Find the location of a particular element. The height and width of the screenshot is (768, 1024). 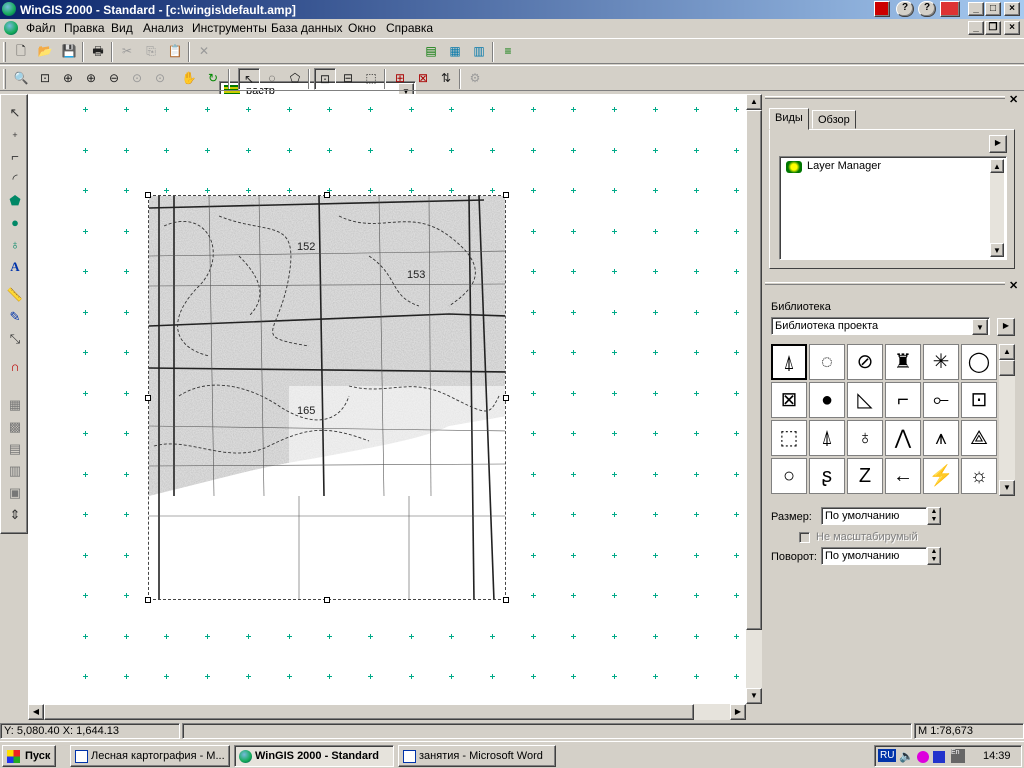

system-tray-icon is located at coordinates (882, 9).